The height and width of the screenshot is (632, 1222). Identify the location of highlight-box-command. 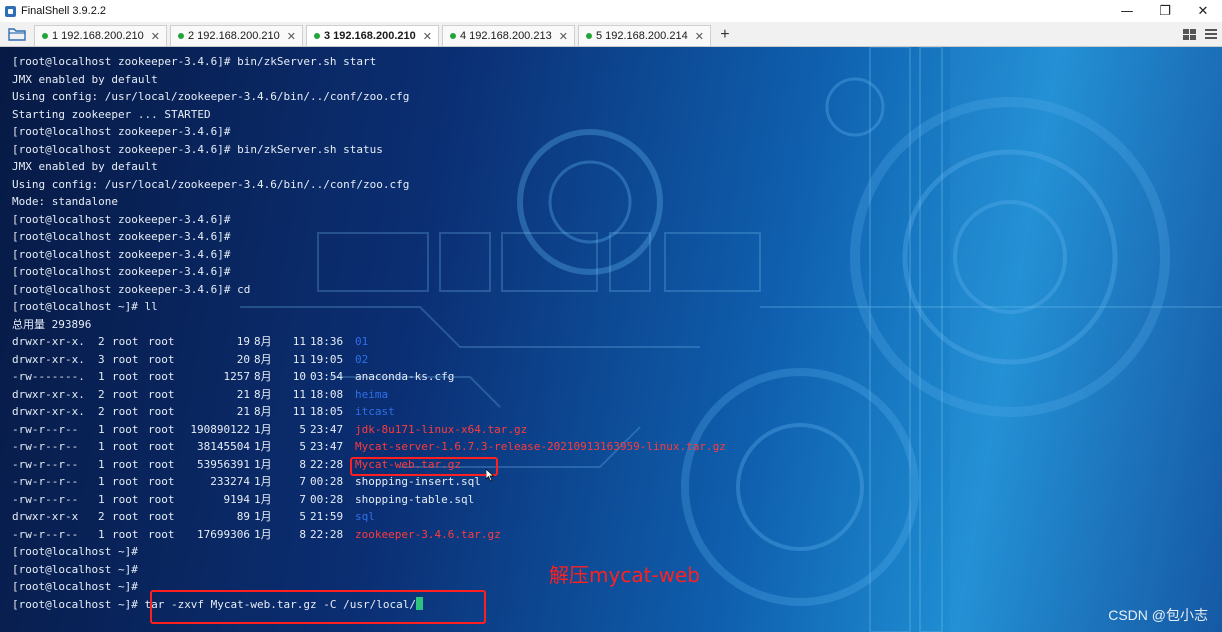
(318, 607).